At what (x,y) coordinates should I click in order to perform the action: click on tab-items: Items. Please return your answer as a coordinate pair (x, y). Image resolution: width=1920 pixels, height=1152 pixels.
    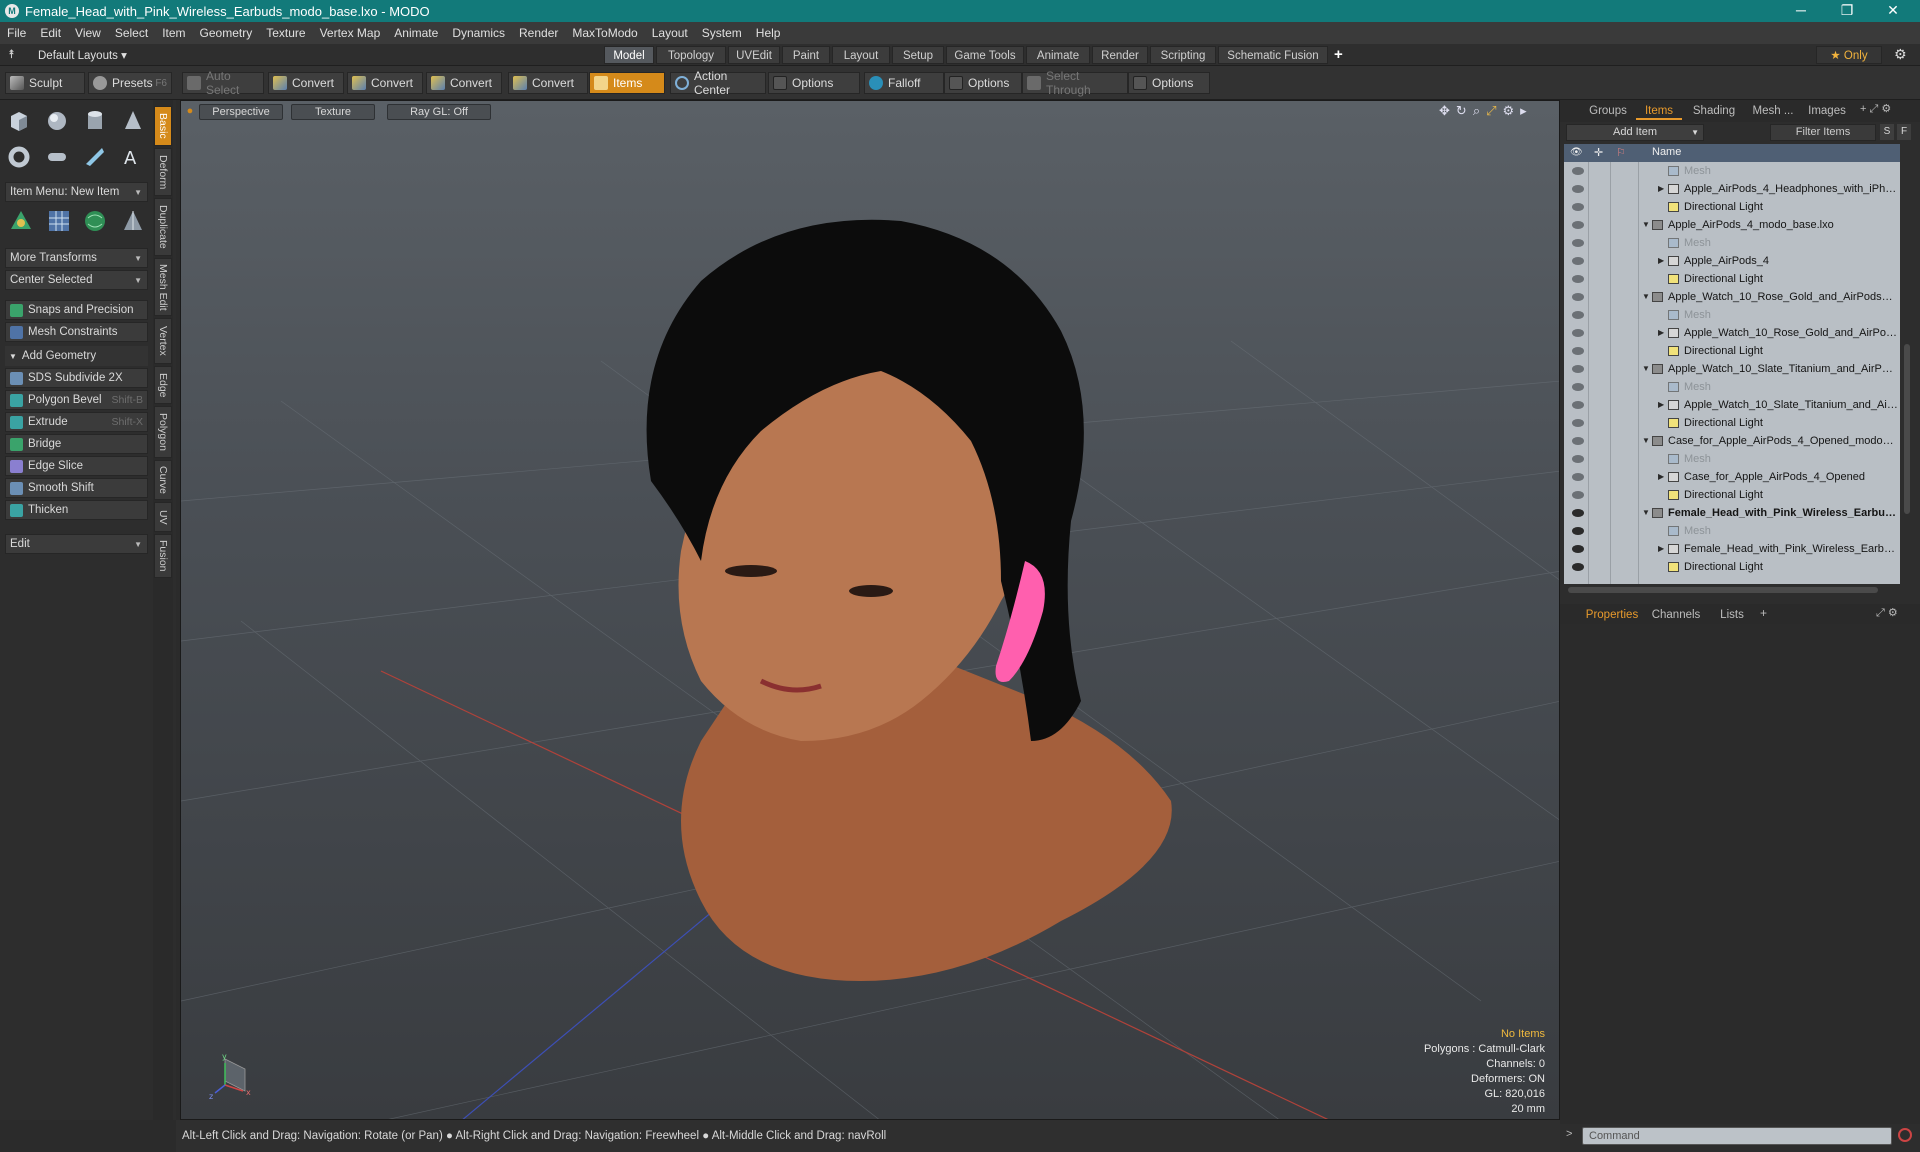
    Looking at the image, I should click on (1659, 111).